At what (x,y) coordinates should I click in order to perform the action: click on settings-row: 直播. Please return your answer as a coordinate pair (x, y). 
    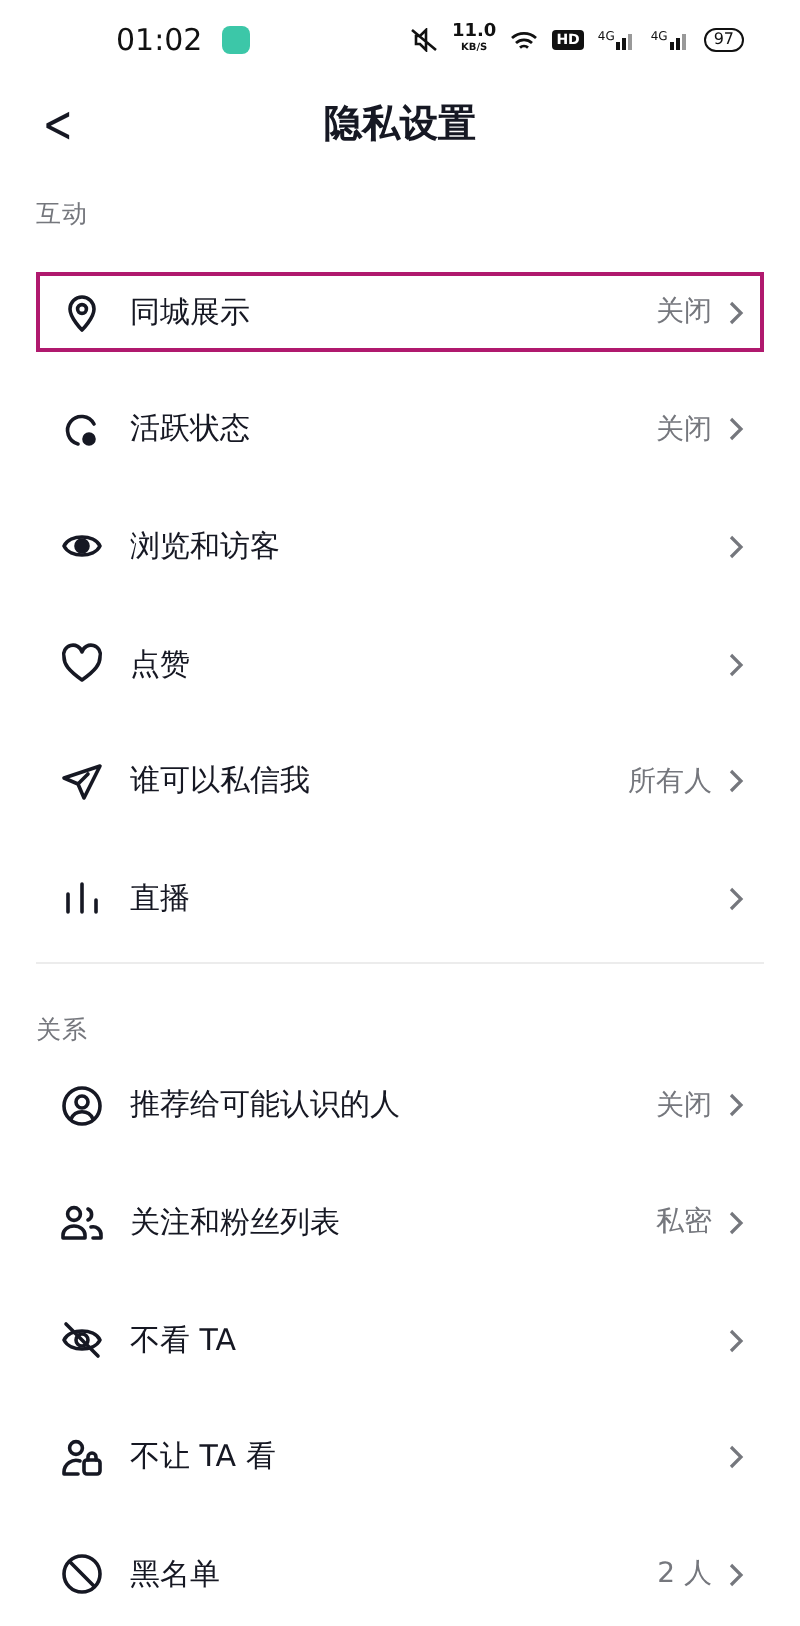
    Looking at the image, I should click on (400, 898).